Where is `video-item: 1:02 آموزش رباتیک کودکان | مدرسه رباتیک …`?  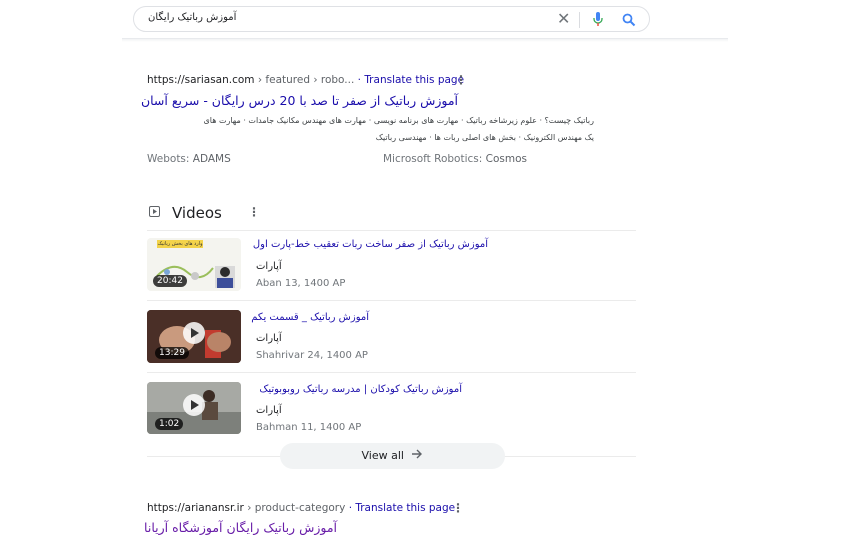 video-item: 1:02 آموزش رباتیک کودکان | مدرسه رباتیک … is located at coordinates (391, 410).